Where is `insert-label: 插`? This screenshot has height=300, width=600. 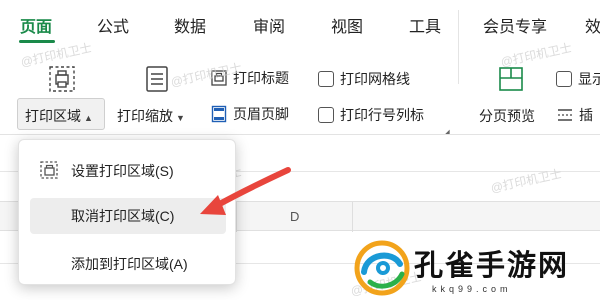 insert-label: 插 is located at coordinates (586, 115).